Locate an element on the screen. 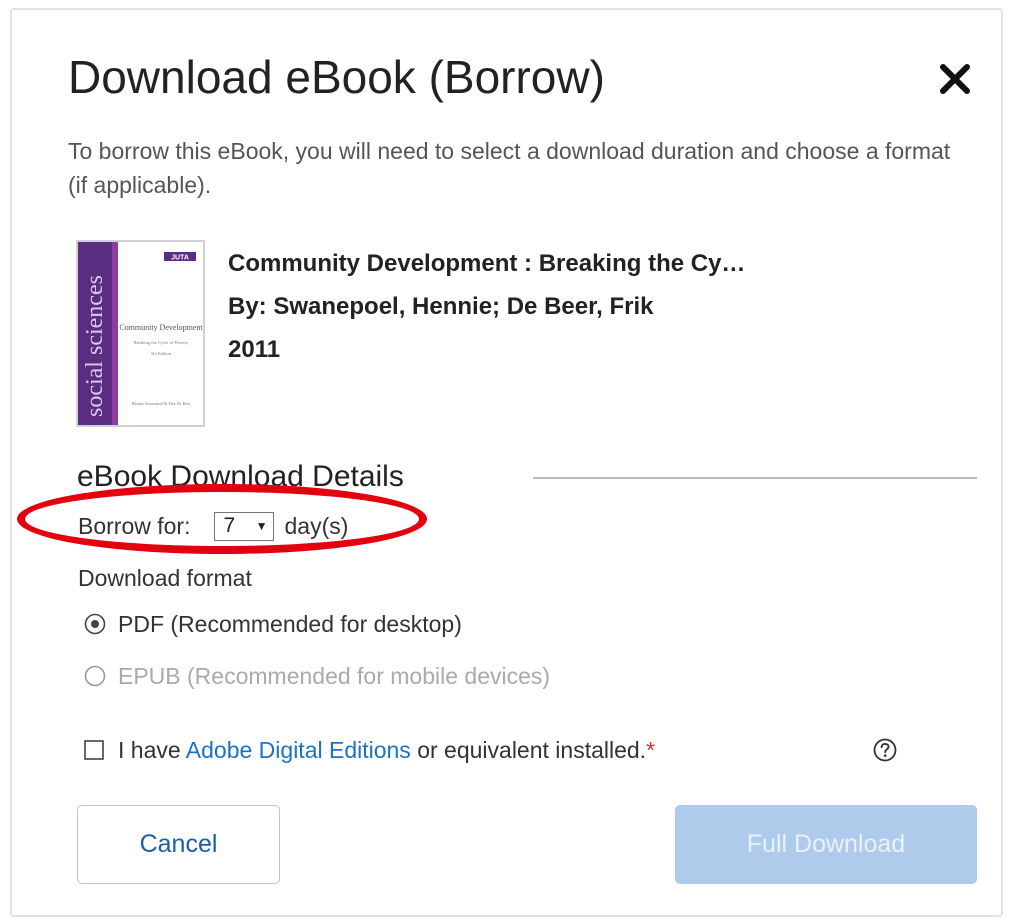  borrow-duration-select: 7 ▼ is located at coordinates (244, 526).